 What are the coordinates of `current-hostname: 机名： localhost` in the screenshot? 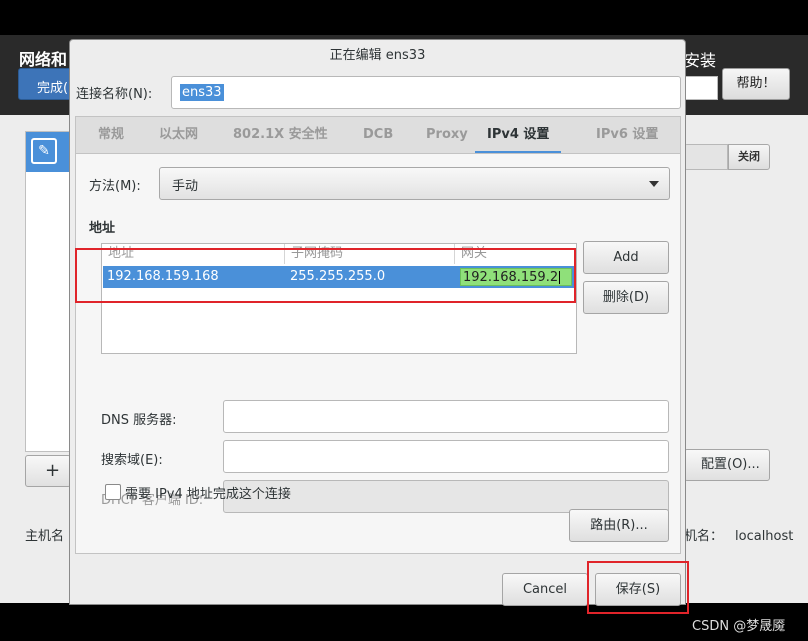 It's located at (738, 534).